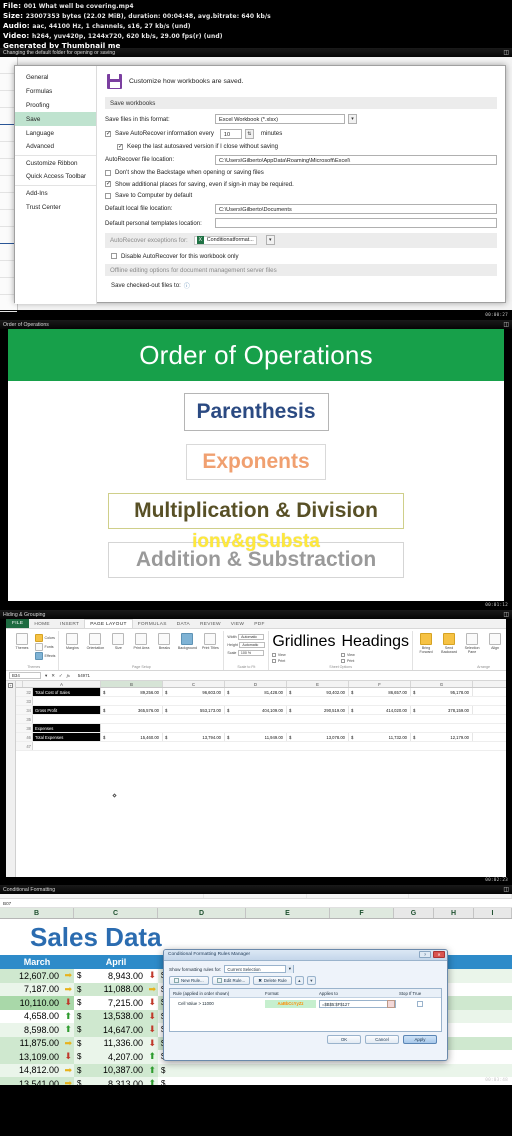 This screenshot has height=1136, width=512. What do you see at coordinates (55, 119) in the screenshot?
I see `sidebar-item-save: Save` at bounding box center [55, 119].